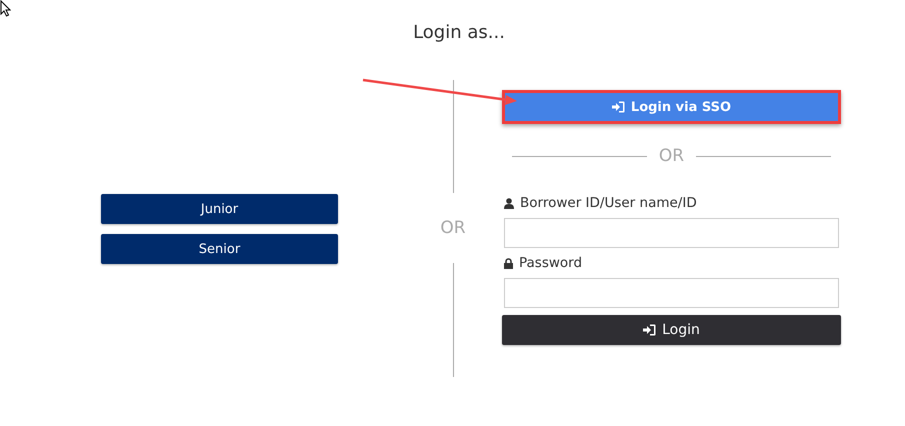 Image resolution: width=905 pixels, height=426 pixels. Describe the element at coordinates (509, 203) in the screenshot. I see `user-icon` at that location.